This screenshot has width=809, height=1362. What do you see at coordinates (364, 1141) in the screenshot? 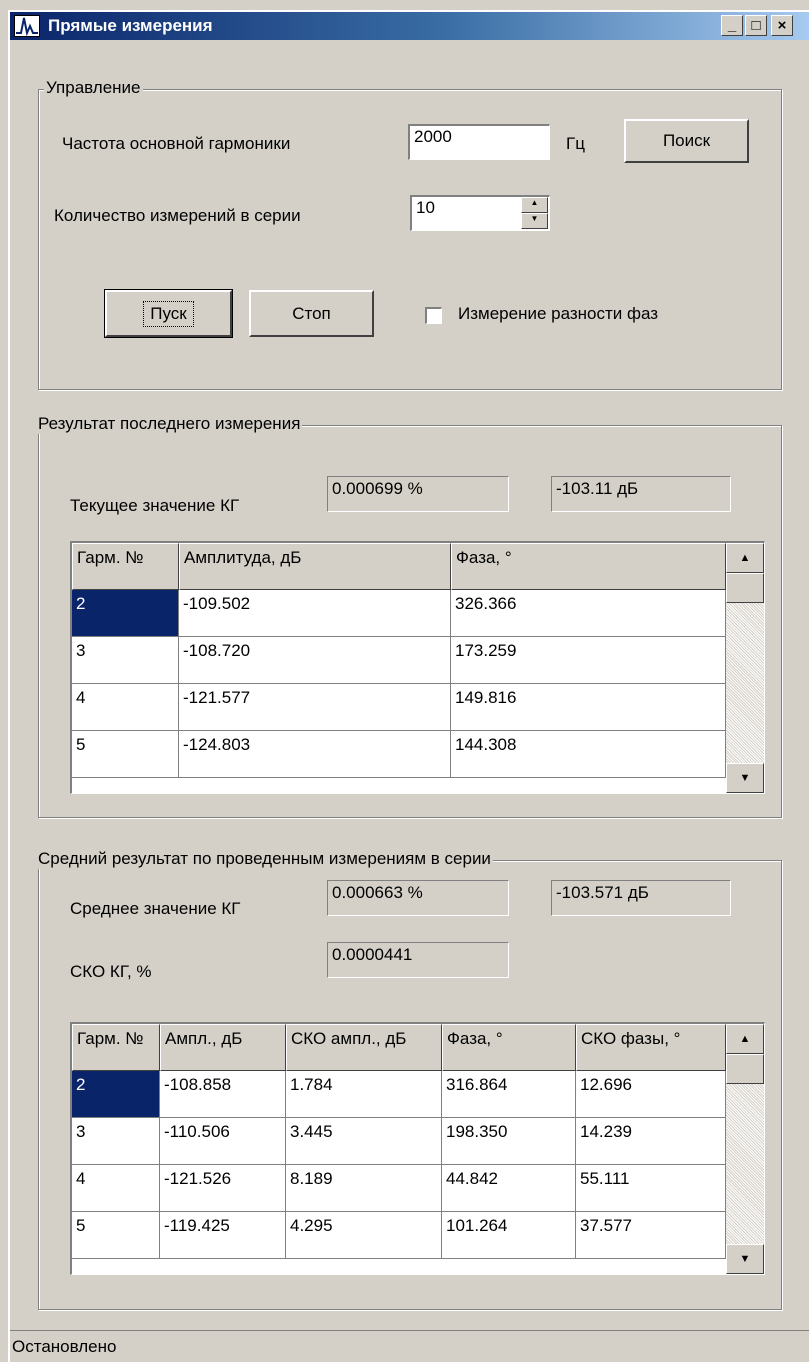
I see `table-cell: 3.445` at bounding box center [364, 1141].